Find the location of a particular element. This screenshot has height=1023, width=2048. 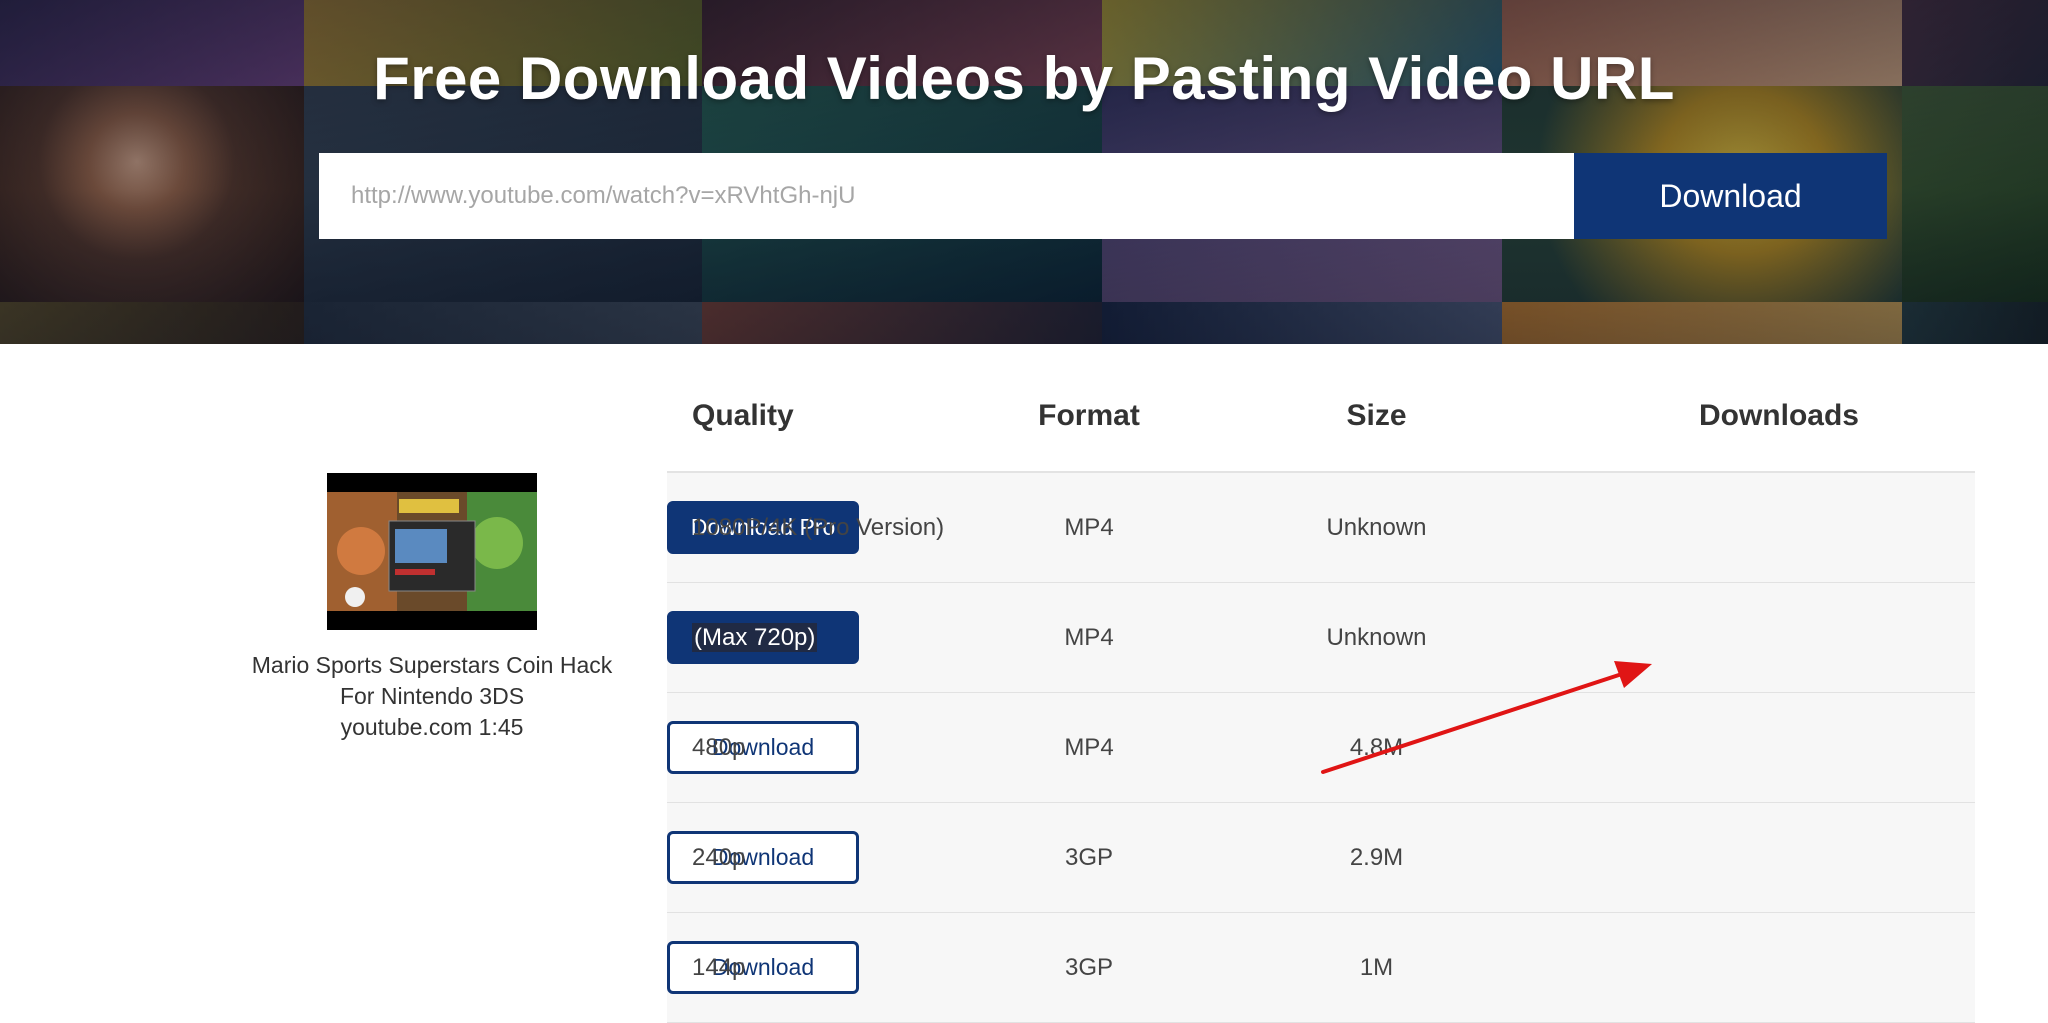

row-quality: 1080P/4K (Pro Version) is located at coordinates (818, 527).